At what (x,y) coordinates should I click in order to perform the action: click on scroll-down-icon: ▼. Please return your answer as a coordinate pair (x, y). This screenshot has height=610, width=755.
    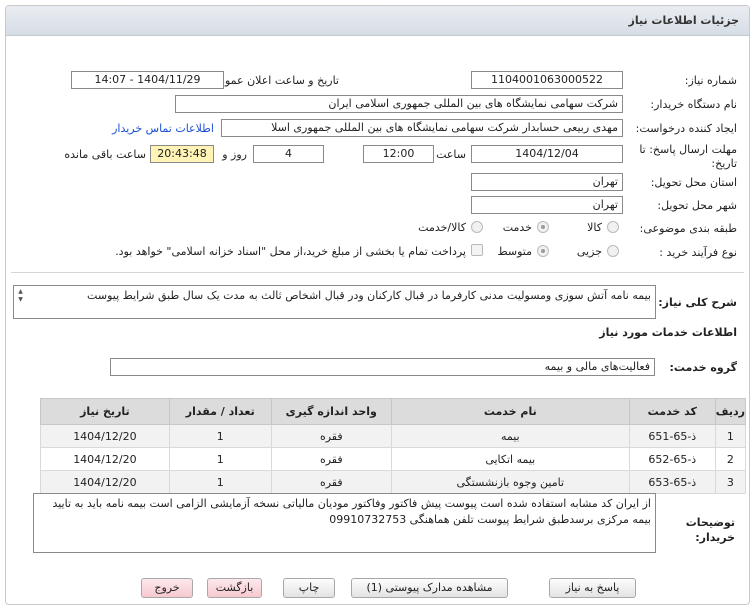
    Looking at the image, I should click on (20, 300).